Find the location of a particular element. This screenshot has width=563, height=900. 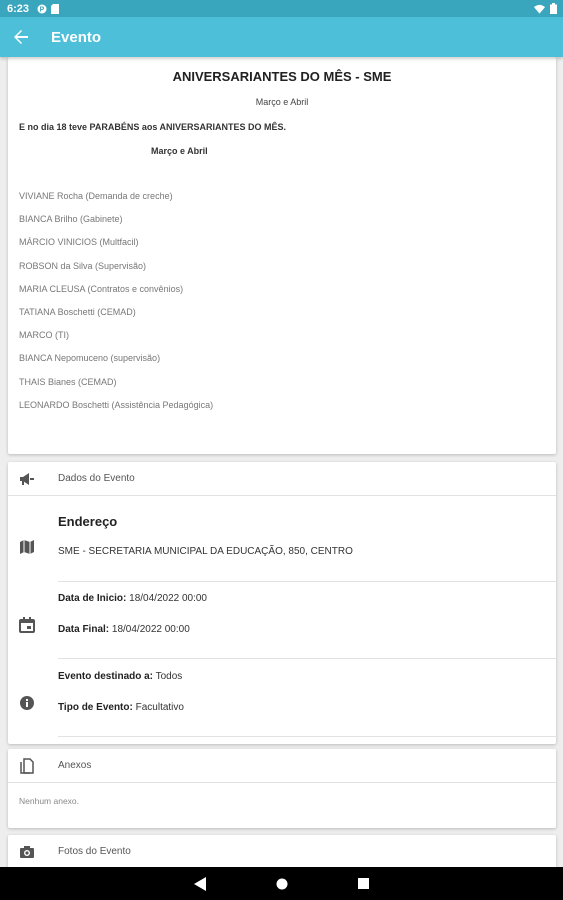

list-item: MÁRCIO VINICIOS (Multfacil) is located at coordinates (79, 242).